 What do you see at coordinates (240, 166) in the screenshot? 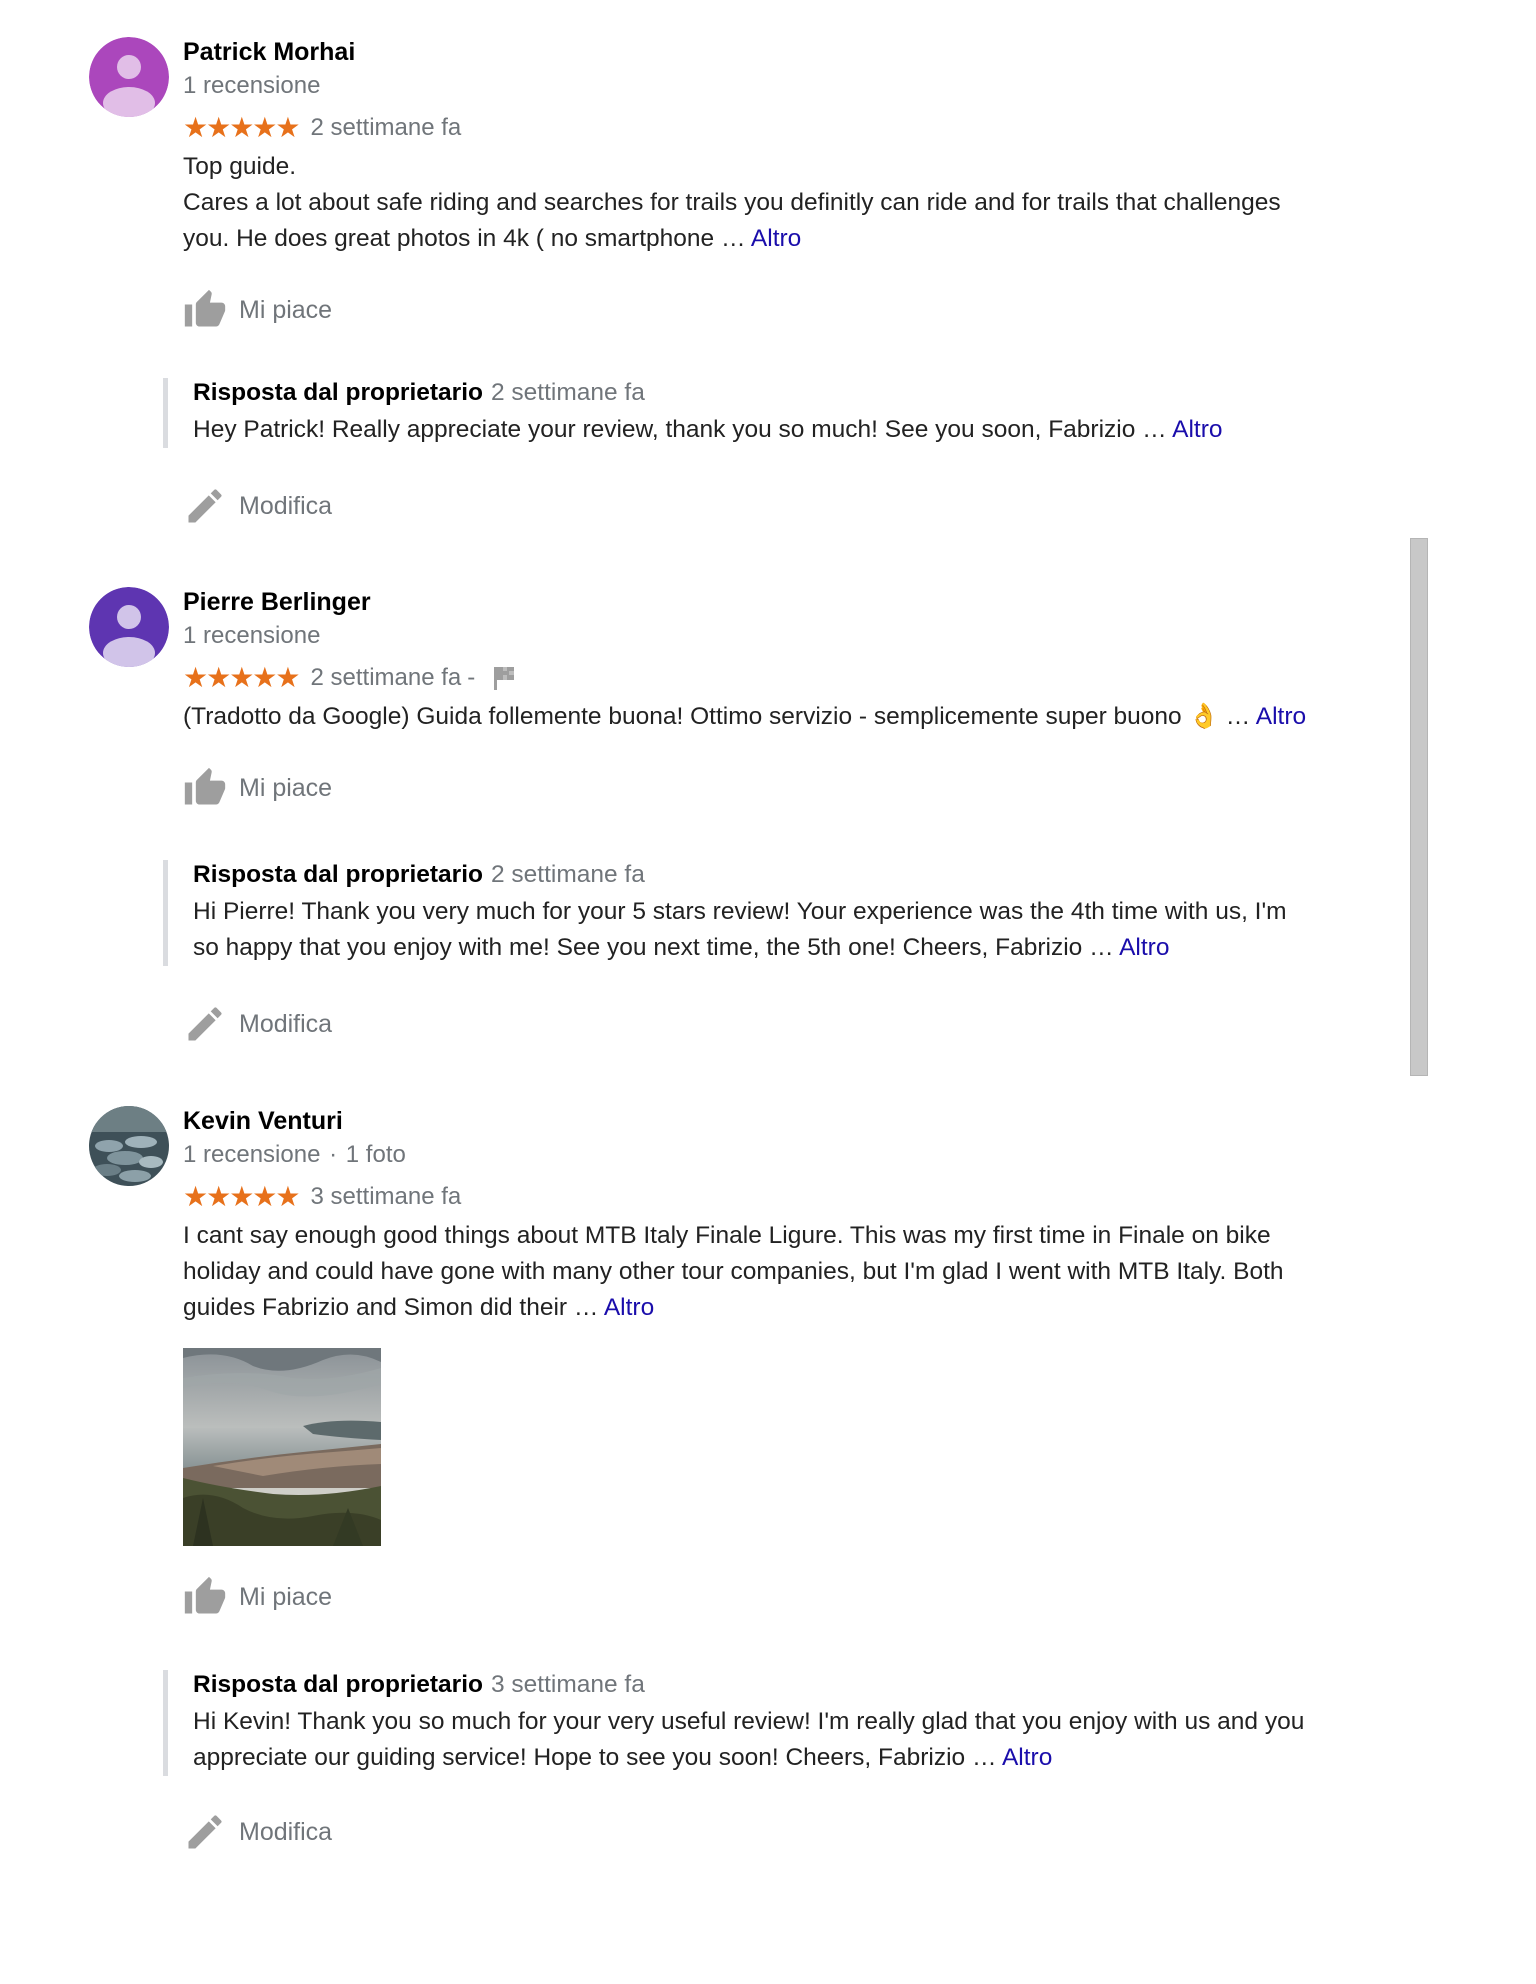
I see `review-text-line: Top guide.` at bounding box center [240, 166].